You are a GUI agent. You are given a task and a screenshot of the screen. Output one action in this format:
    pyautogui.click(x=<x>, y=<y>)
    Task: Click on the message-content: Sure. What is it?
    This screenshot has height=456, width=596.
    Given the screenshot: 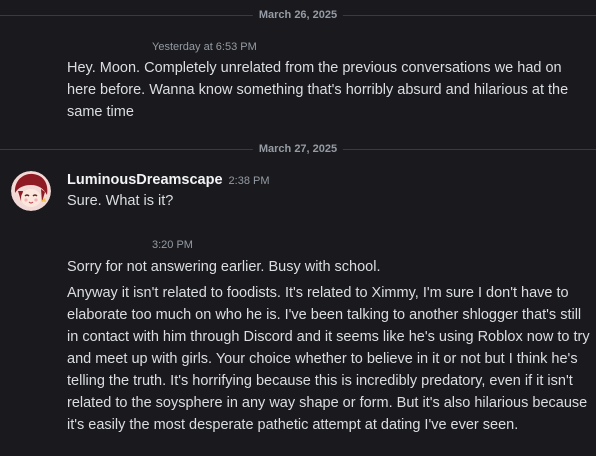 What is the action you would take?
    pyautogui.click(x=120, y=201)
    